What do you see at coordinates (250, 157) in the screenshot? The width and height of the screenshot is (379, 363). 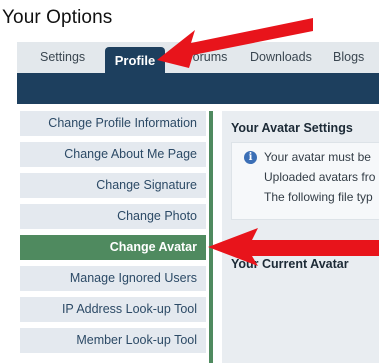 I see `info-icon: i` at bounding box center [250, 157].